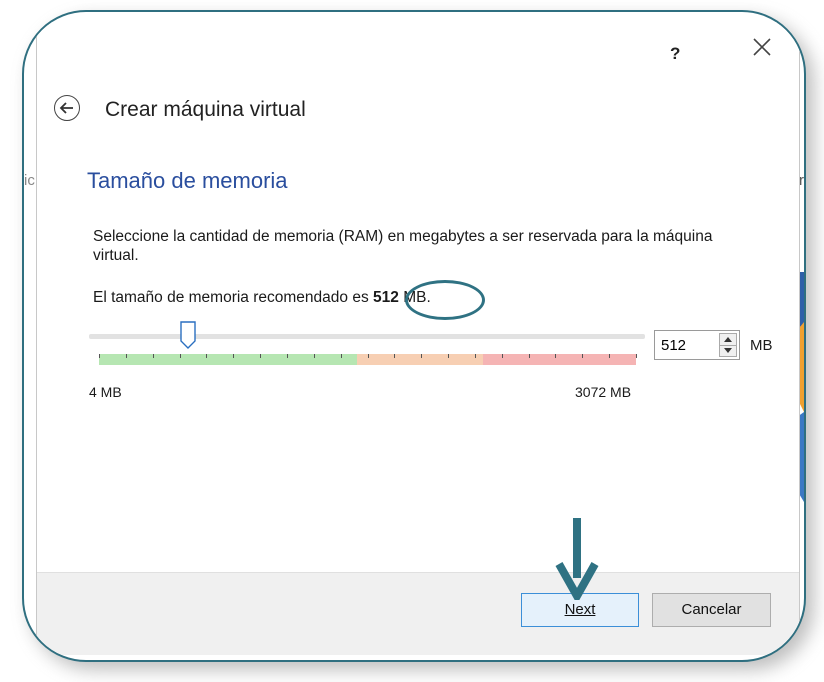 Image resolution: width=824 pixels, height=682 pixels. Describe the element at coordinates (603, 392) in the screenshot. I see `slider-max-label: 3072 MB` at that location.